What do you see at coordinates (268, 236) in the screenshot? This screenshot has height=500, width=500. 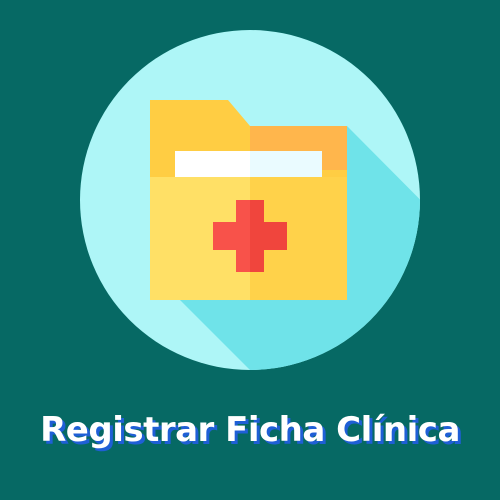 I see `cross-horizontal-shade` at bounding box center [268, 236].